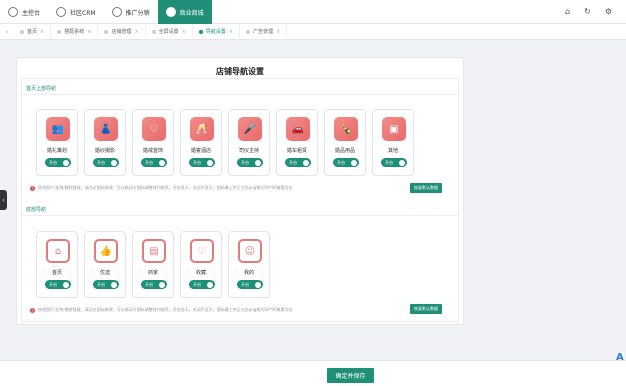 This screenshot has height=386, width=626. I want to click on nav-item-preferred: 👍 优选 开启, so click(105, 264).